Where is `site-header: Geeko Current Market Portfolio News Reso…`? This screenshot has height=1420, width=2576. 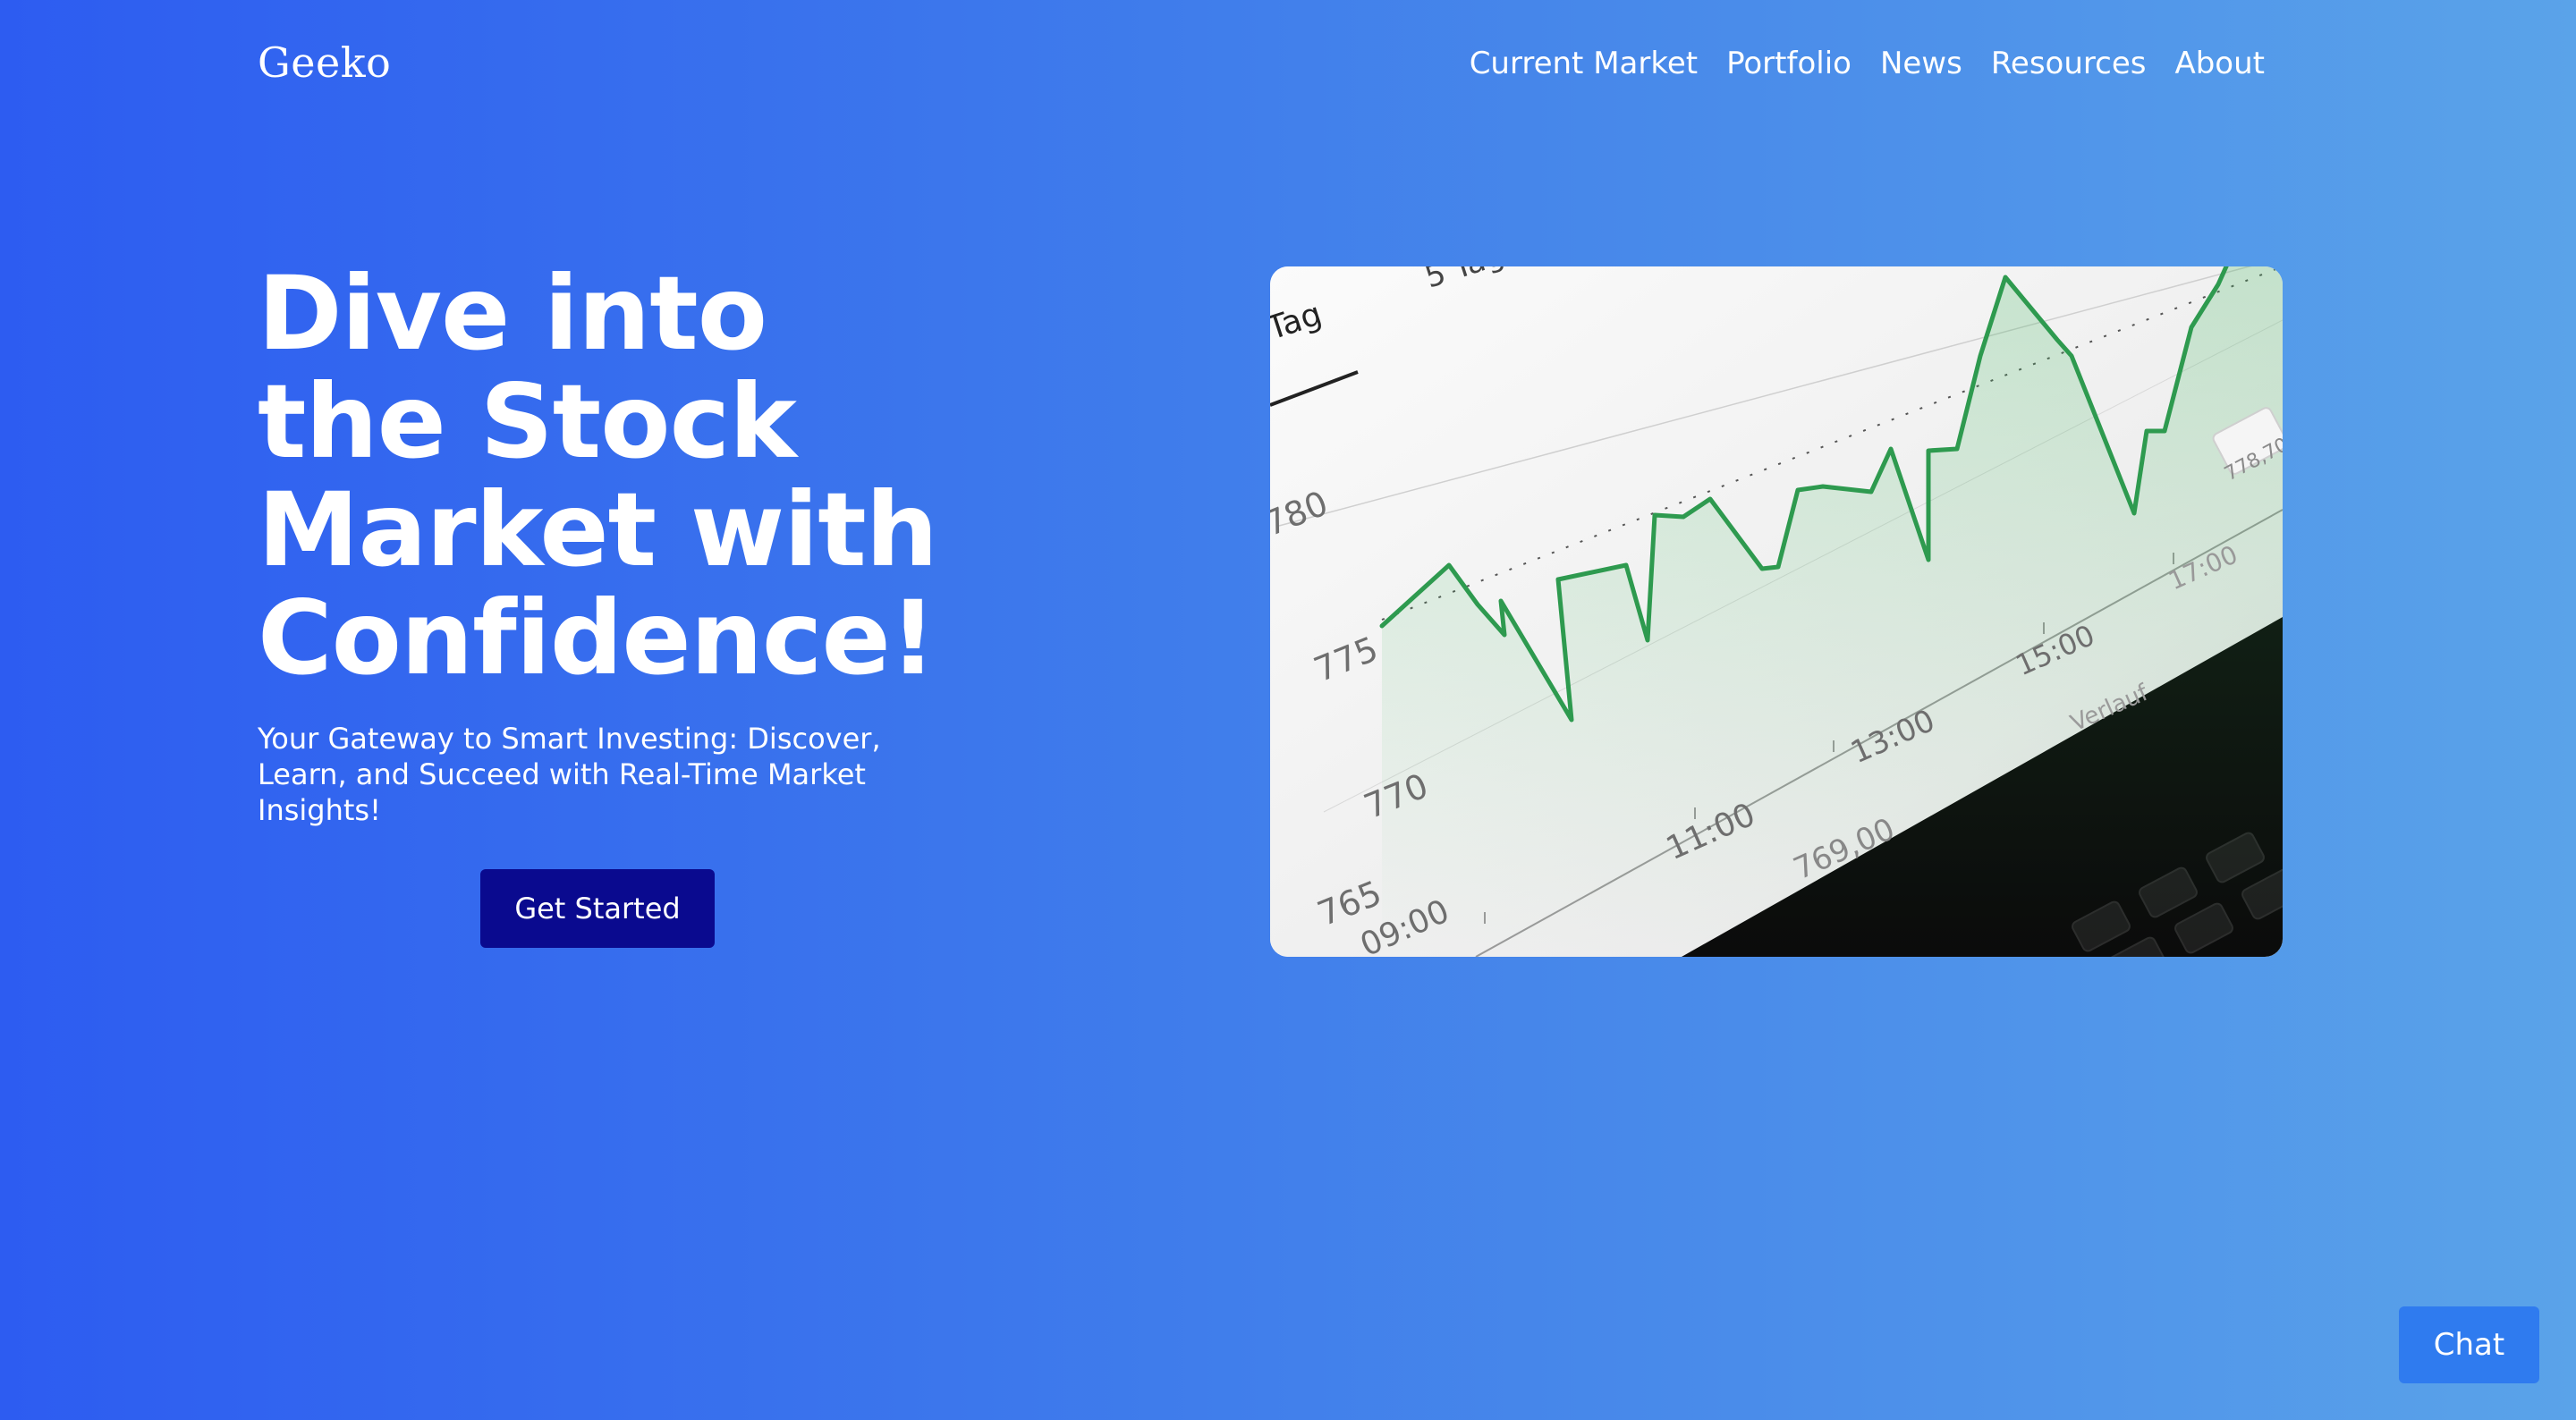 site-header: Geeko Current Market Portfolio News Reso… is located at coordinates (1288, 67).